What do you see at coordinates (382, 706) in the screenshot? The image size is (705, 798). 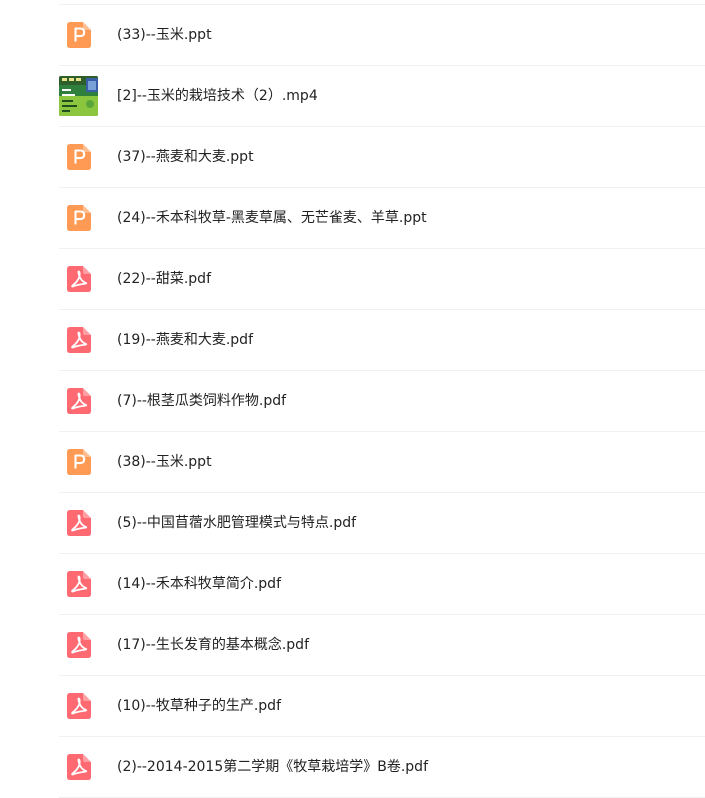 I see `file-row: (10)--牧草种子的生产.pdf` at bounding box center [382, 706].